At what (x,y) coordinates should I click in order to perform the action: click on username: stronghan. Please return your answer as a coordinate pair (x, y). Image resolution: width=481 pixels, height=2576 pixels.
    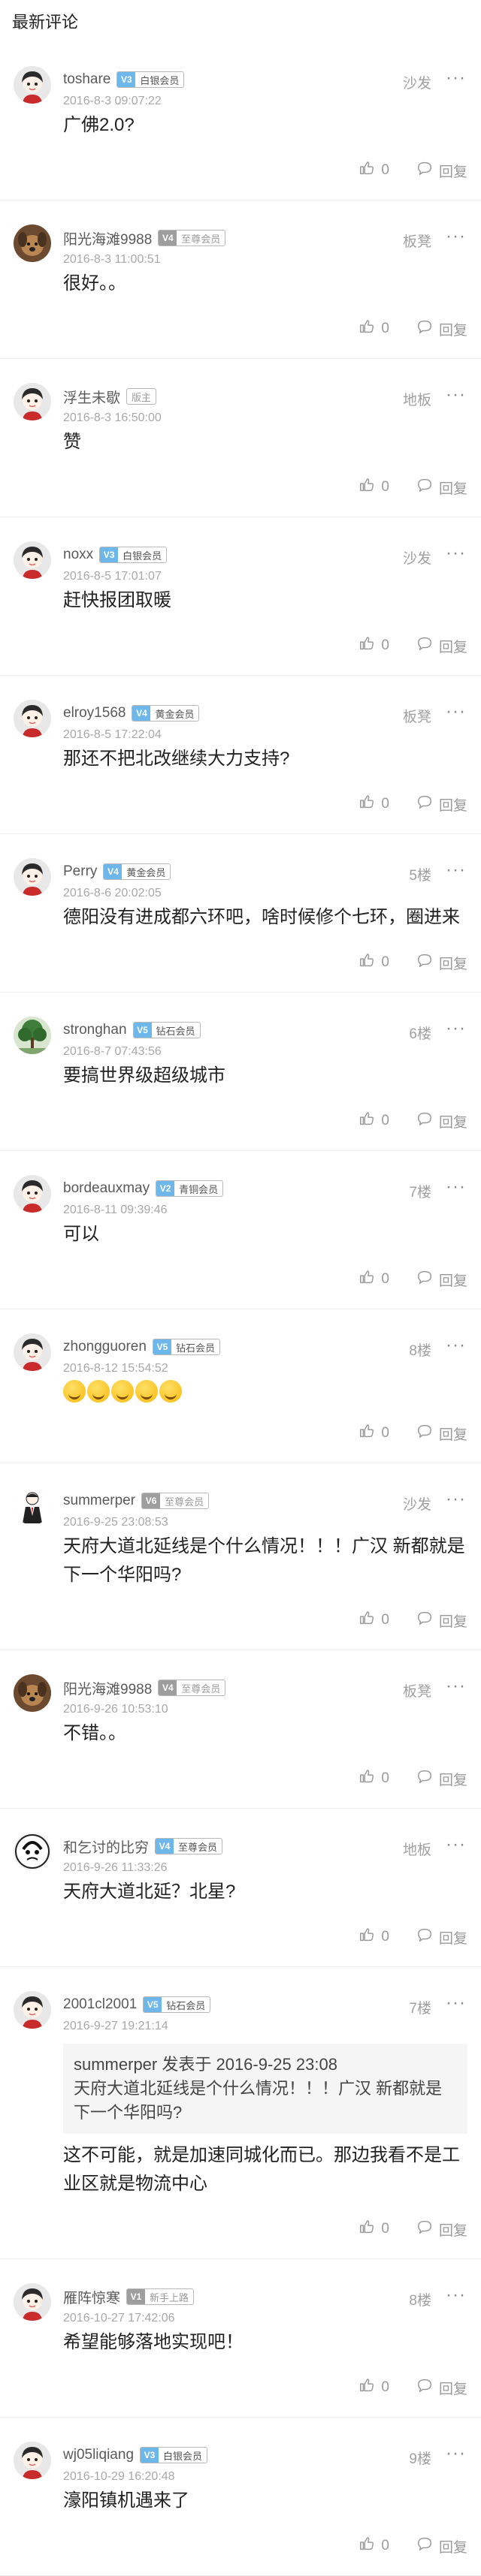
    Looking at the image, I should click on (95, 1030).